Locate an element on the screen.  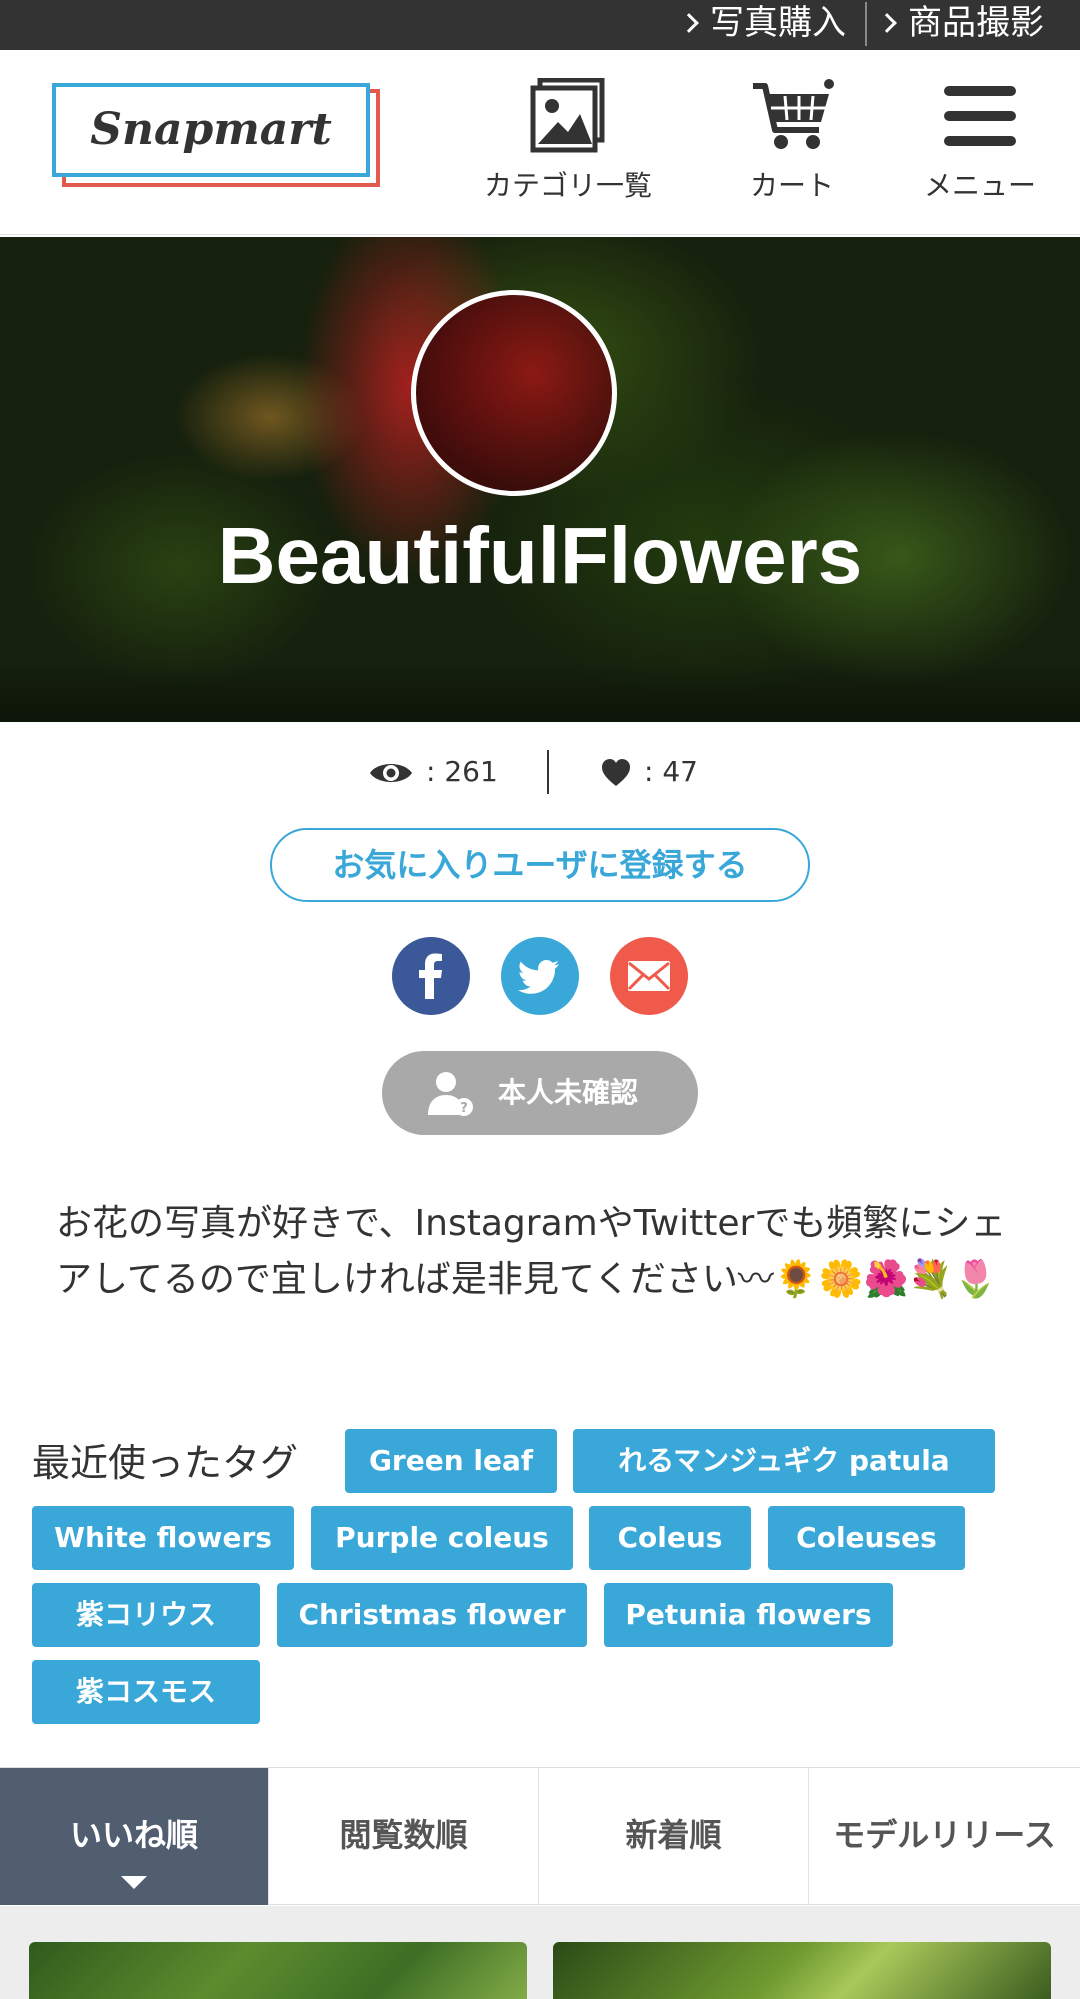
cart-icon is located at coordinates (793, 114).